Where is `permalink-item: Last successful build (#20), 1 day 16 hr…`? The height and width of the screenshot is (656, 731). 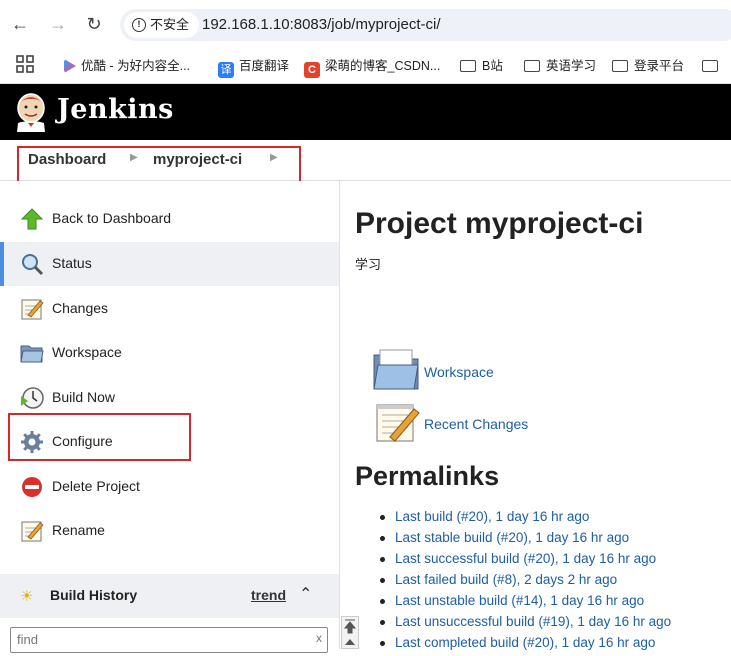
permalink-item: Last successful build (#20), 1 day 16 hr… is located at coordinates (525, 561).